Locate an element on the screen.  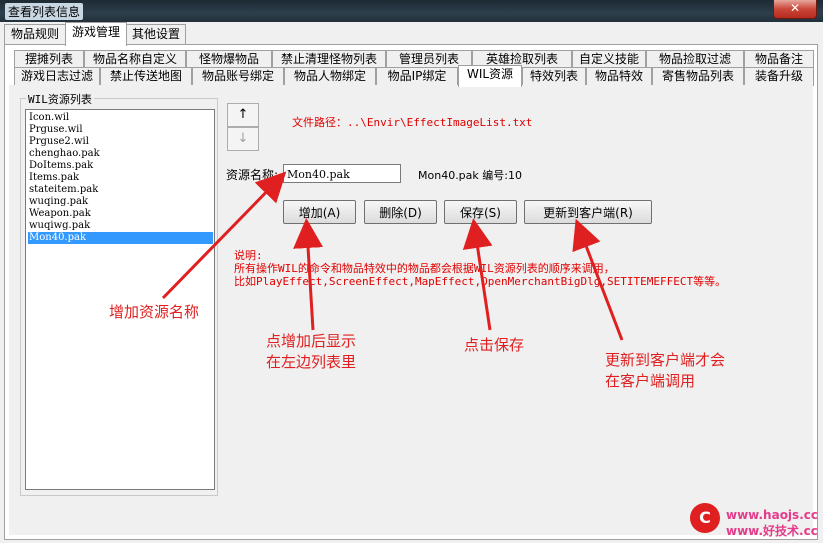
subtab-wil-resources: WIL资源 is located at coordinates (490, 76).